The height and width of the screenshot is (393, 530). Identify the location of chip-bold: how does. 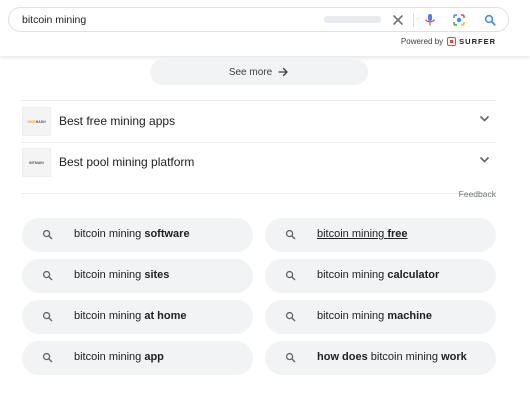
(342, 357).